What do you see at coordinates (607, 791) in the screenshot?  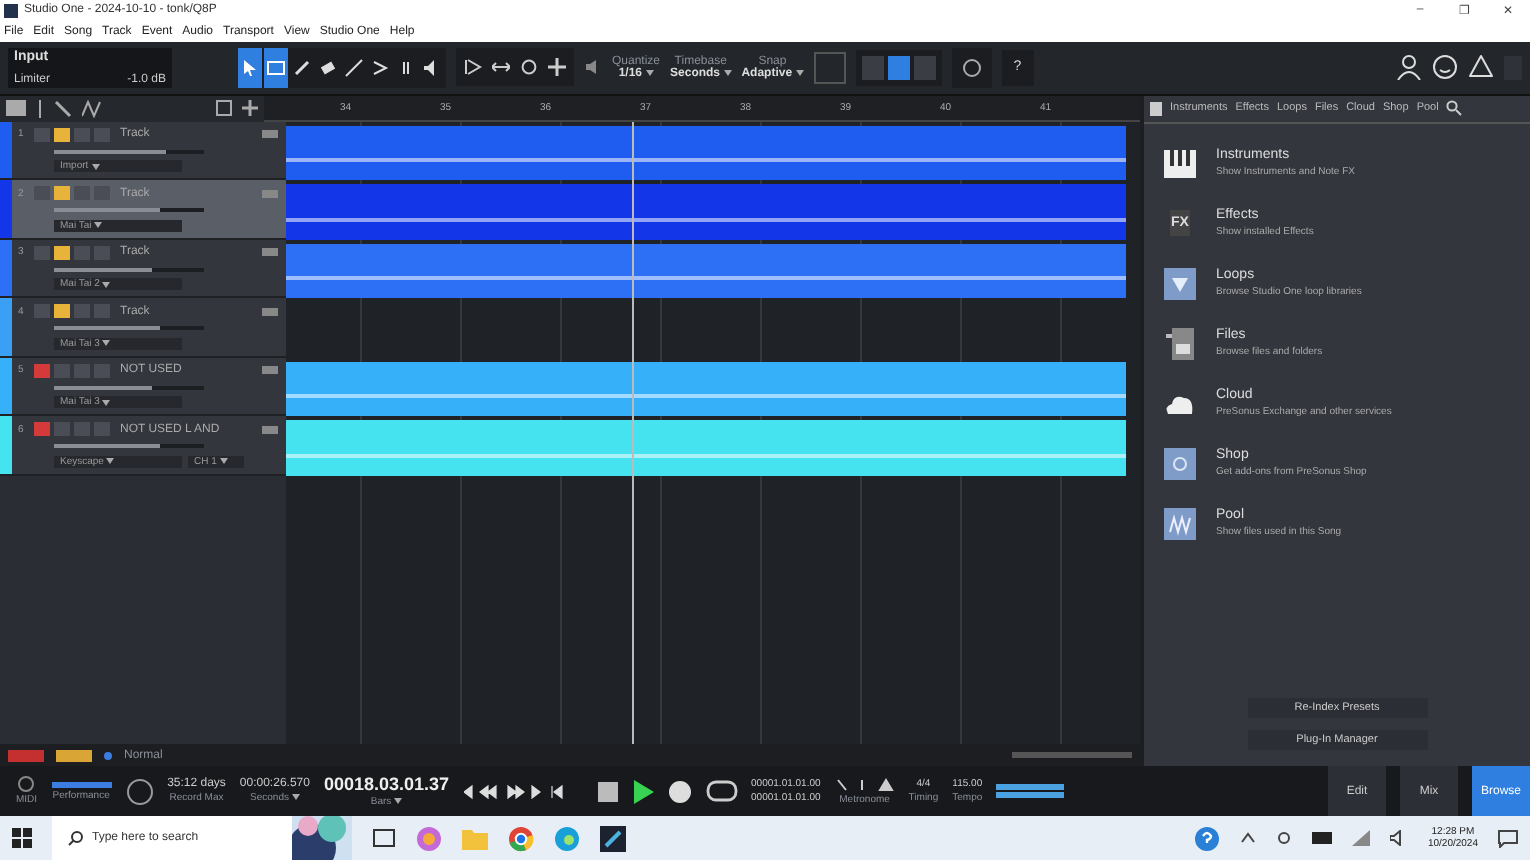 I see `stop-button` at bounding box center [607, 791].